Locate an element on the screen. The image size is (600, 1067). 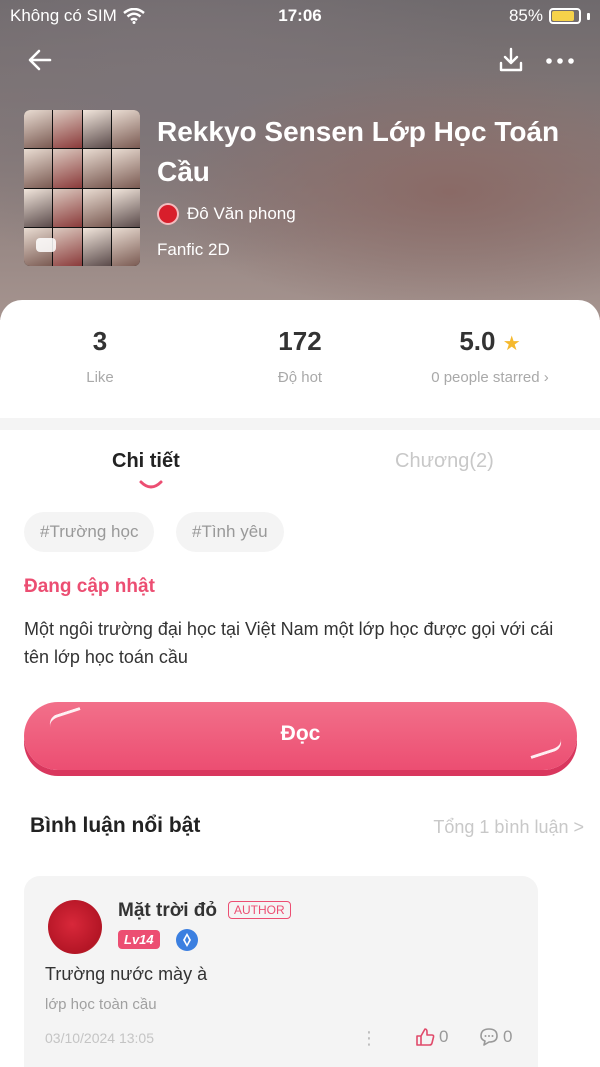
like-button: 0 is located at coordinates (431, 1037).